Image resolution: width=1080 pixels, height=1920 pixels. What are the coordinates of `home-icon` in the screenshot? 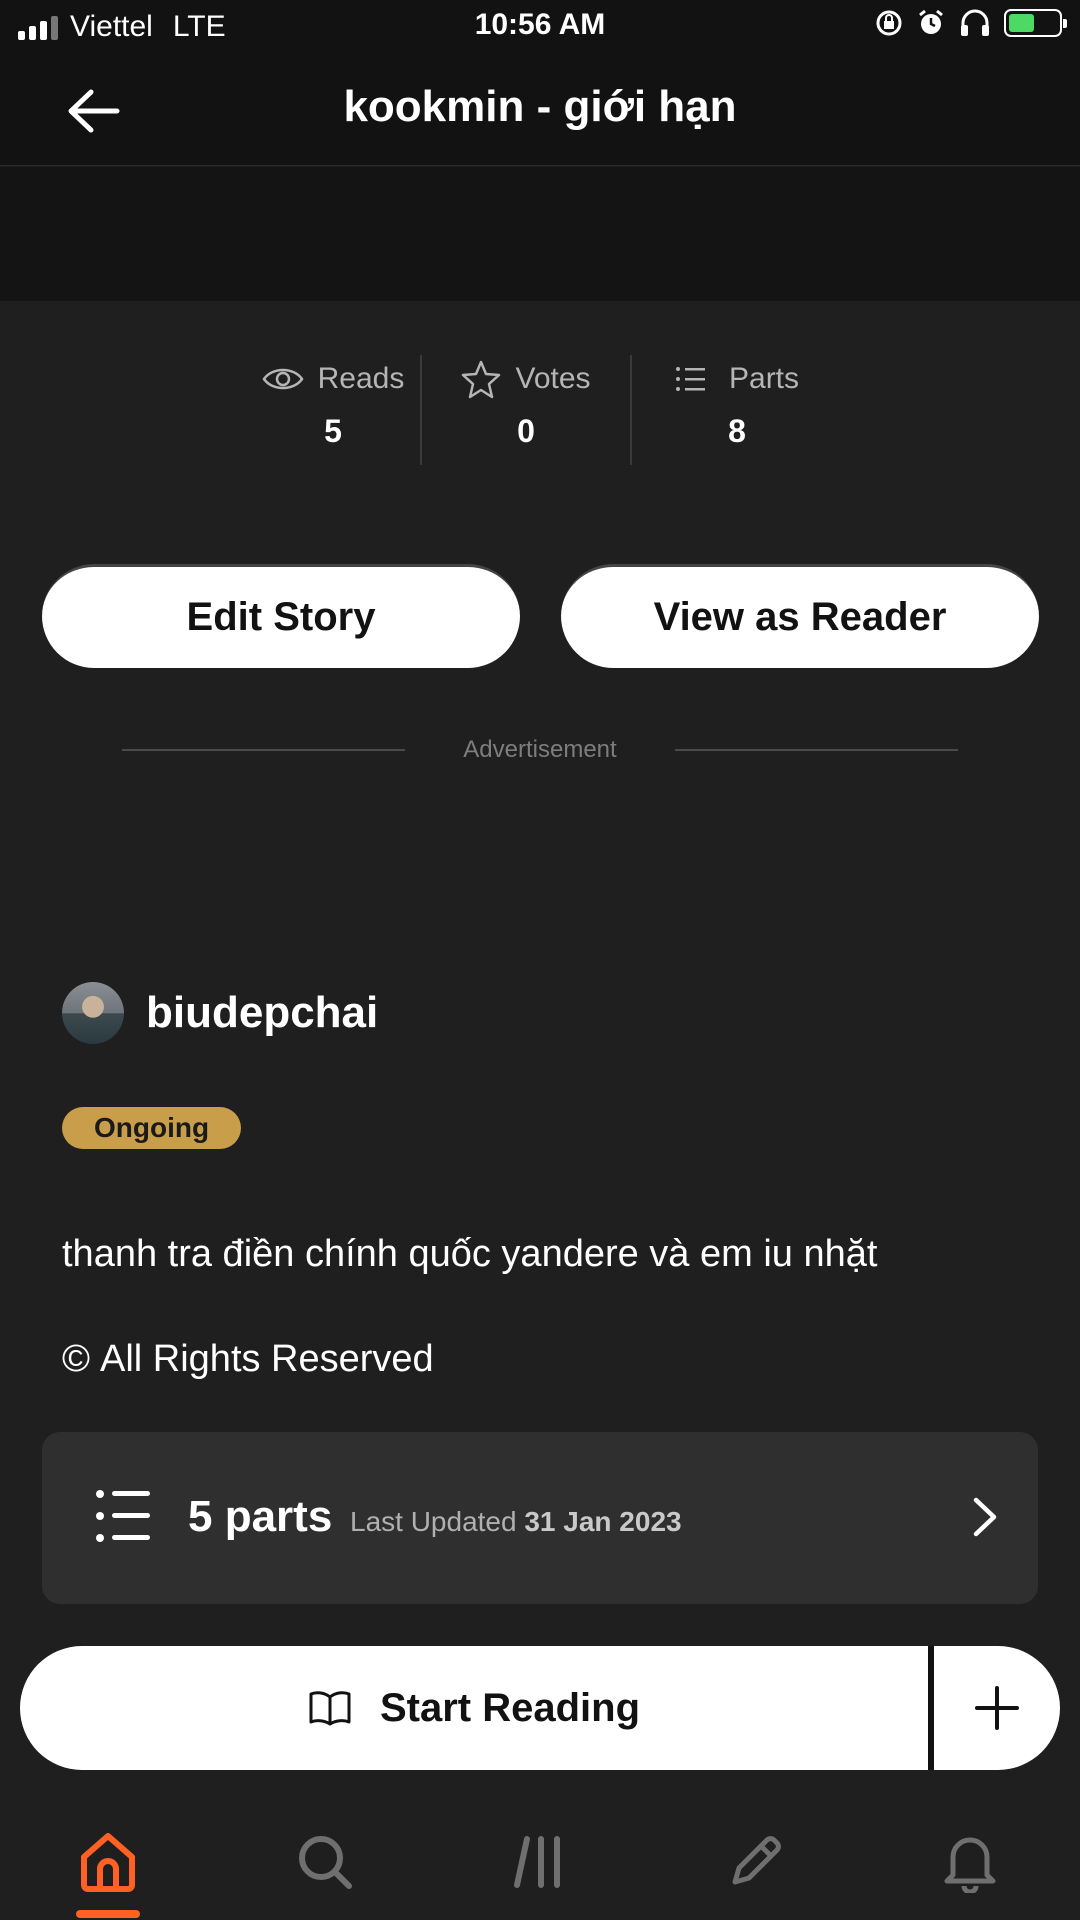 It's located at (108, 1862).